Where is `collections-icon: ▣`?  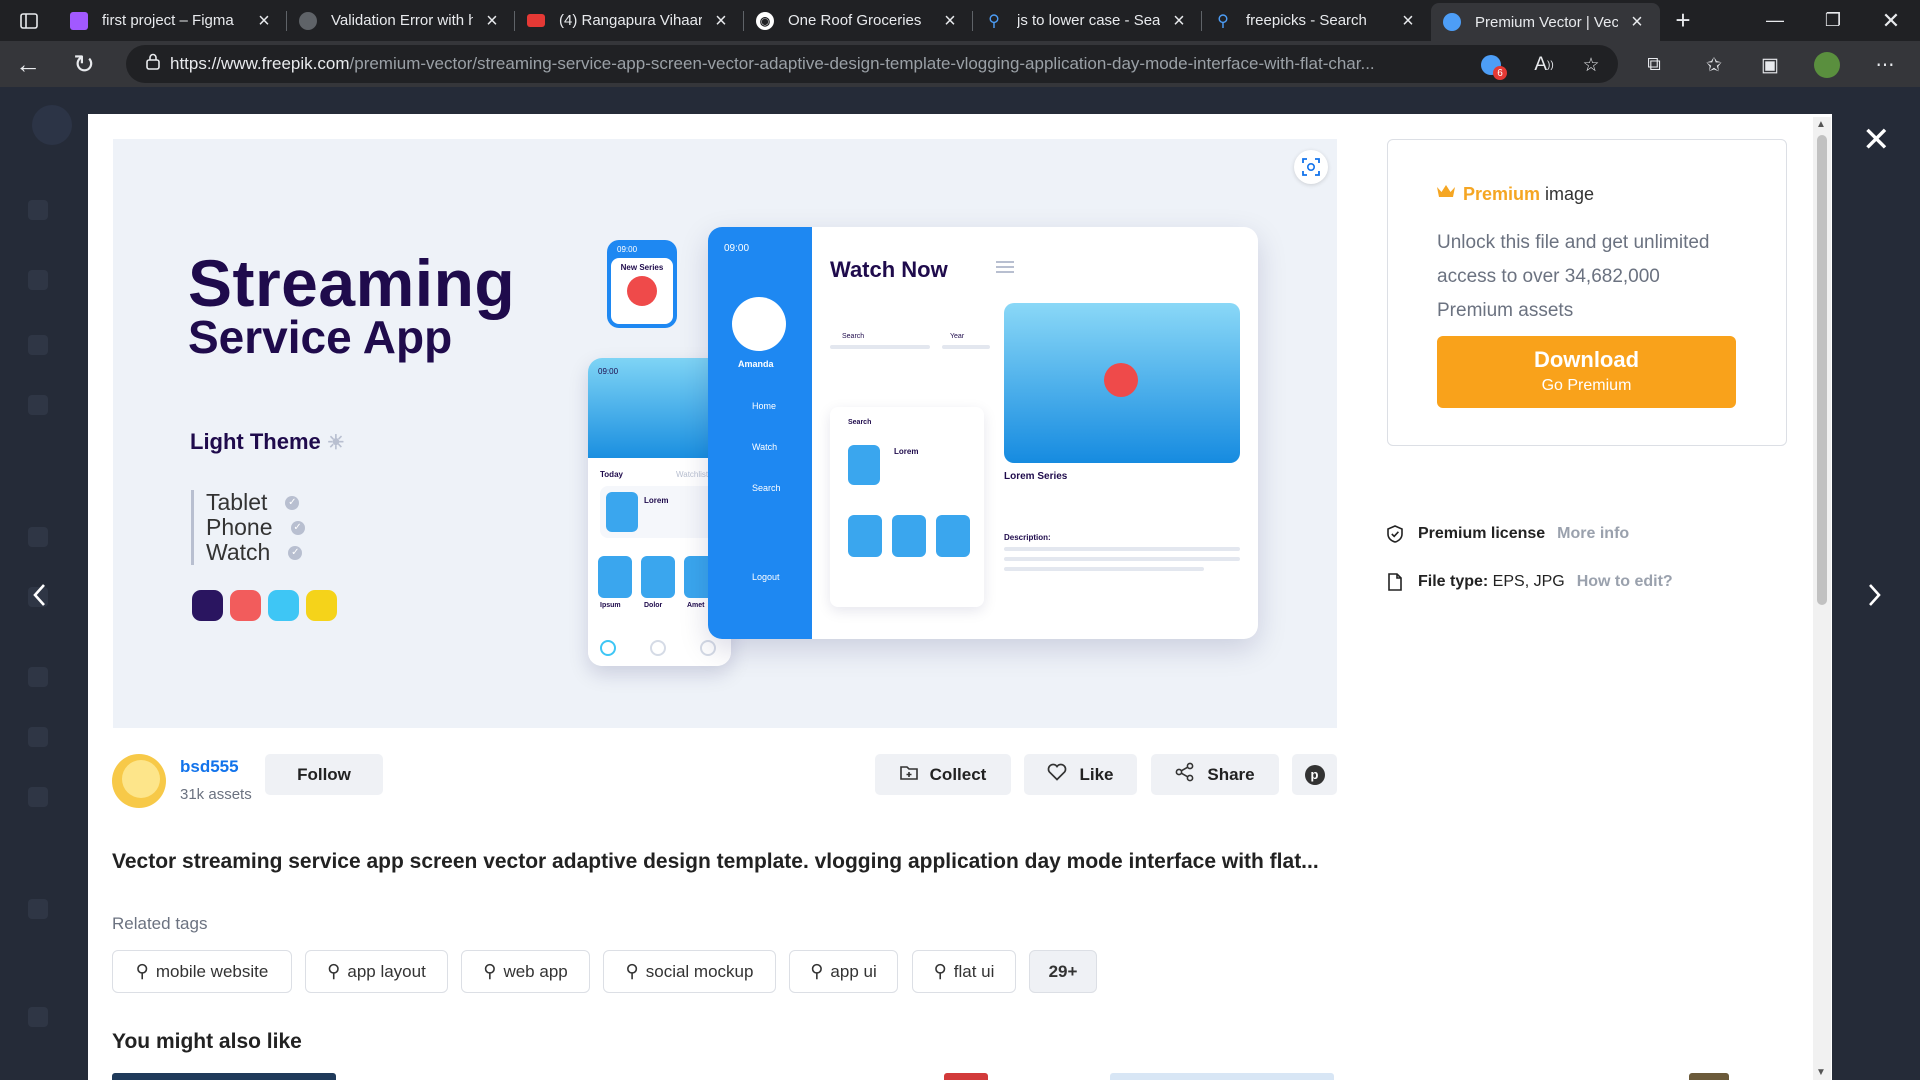 collections-icon: ▣ is located at coordinates (1770, 65).